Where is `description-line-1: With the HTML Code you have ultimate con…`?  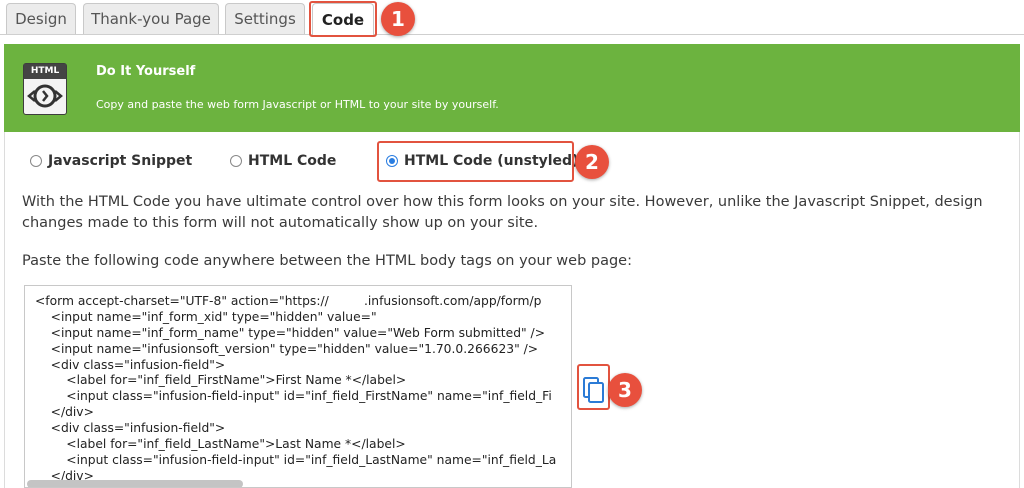 description-line-1: With the HTML Code you have ultimate con… is located at coordinates (502, 202).